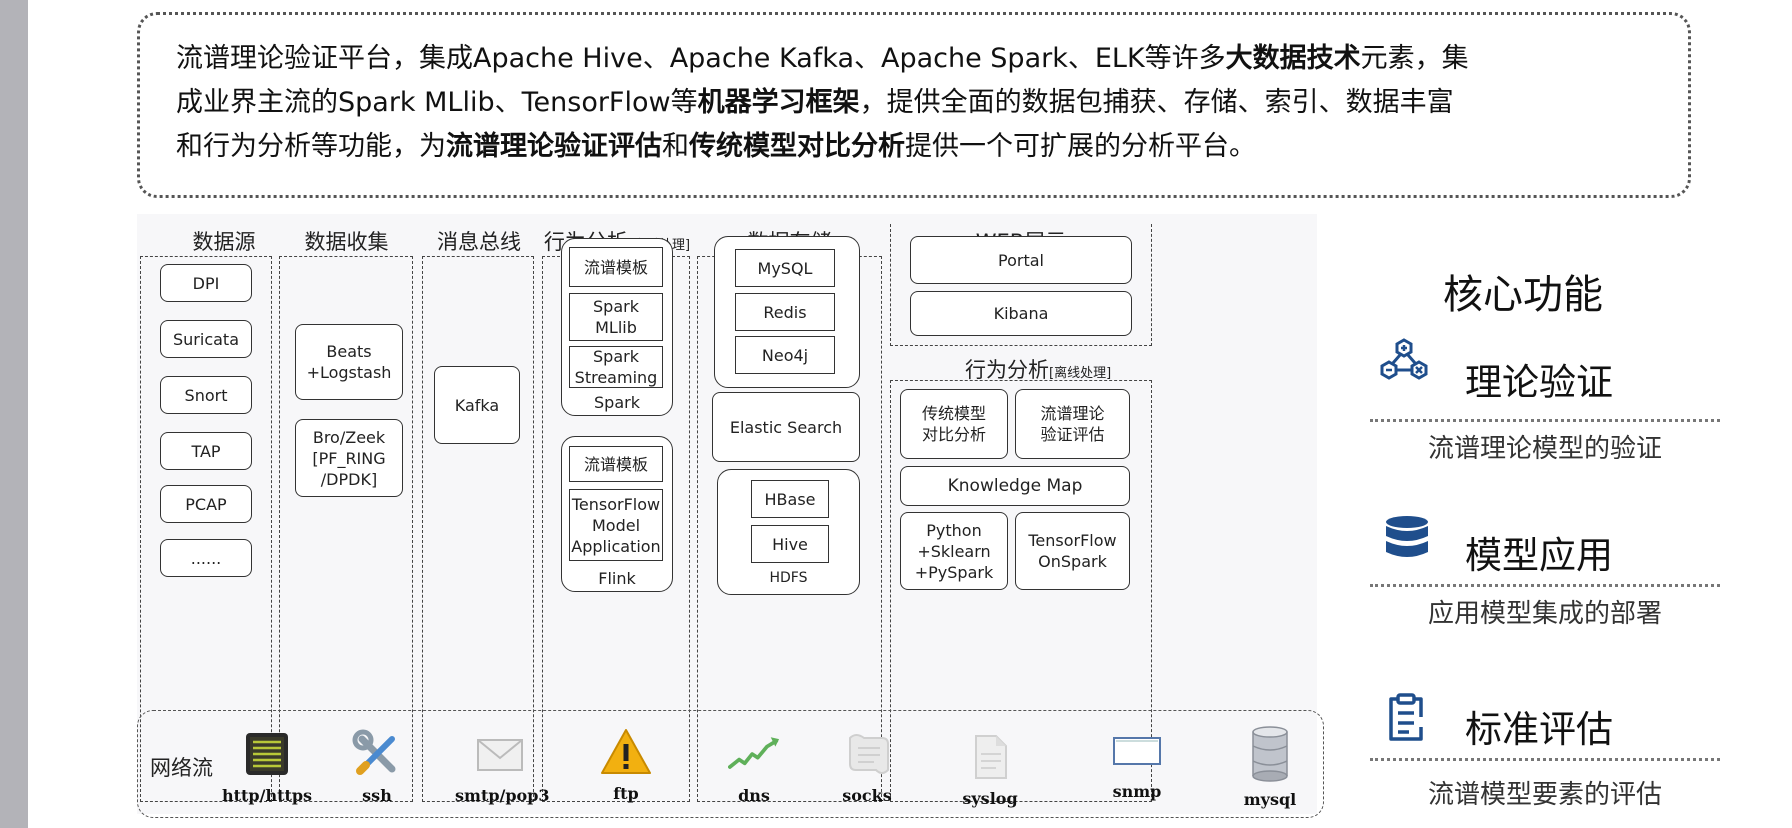  I want to click on protocol-name-smtp: smtp/pop3, so click(502, 795).